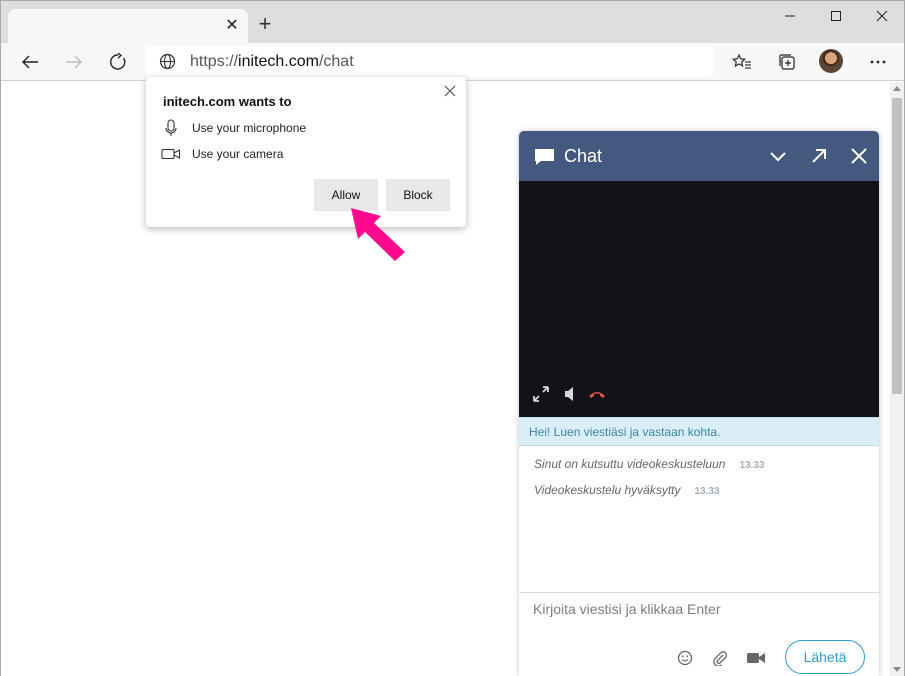 This screenshot has width=905, height=676. Describe the element at coordinates (825, 657) in the screenshot. I see `send-button: Lähetä` at that location.